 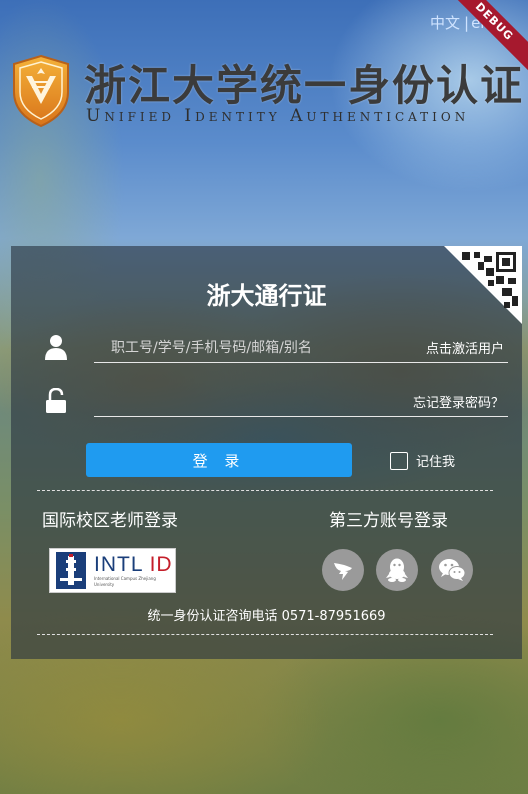 What do you see at coordinates (118, 564) in the screenshot?
I see `intl-badge-prefix: INTL` at bounding box center [118, 564].